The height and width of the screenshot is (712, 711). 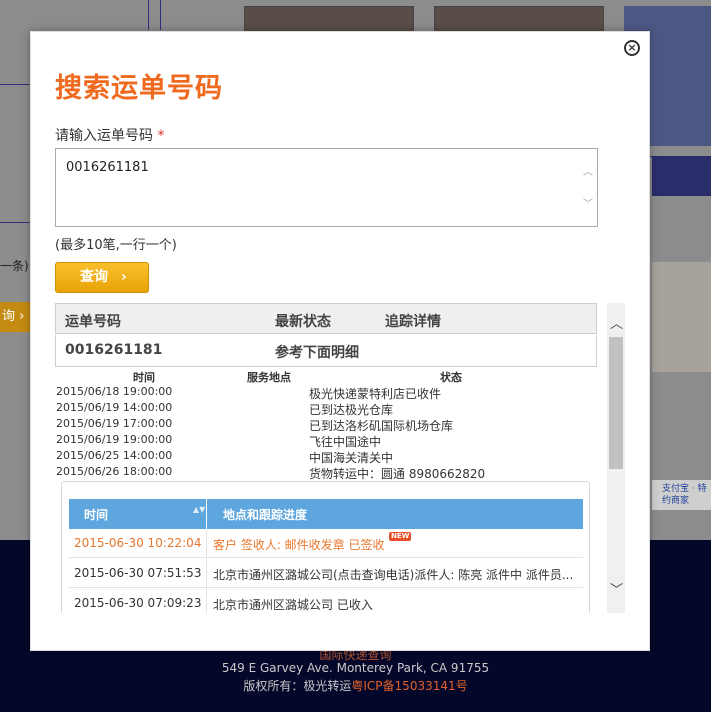 I want to click on results-scrollbar: ︿ ﹀, so click(x=616, y=458).